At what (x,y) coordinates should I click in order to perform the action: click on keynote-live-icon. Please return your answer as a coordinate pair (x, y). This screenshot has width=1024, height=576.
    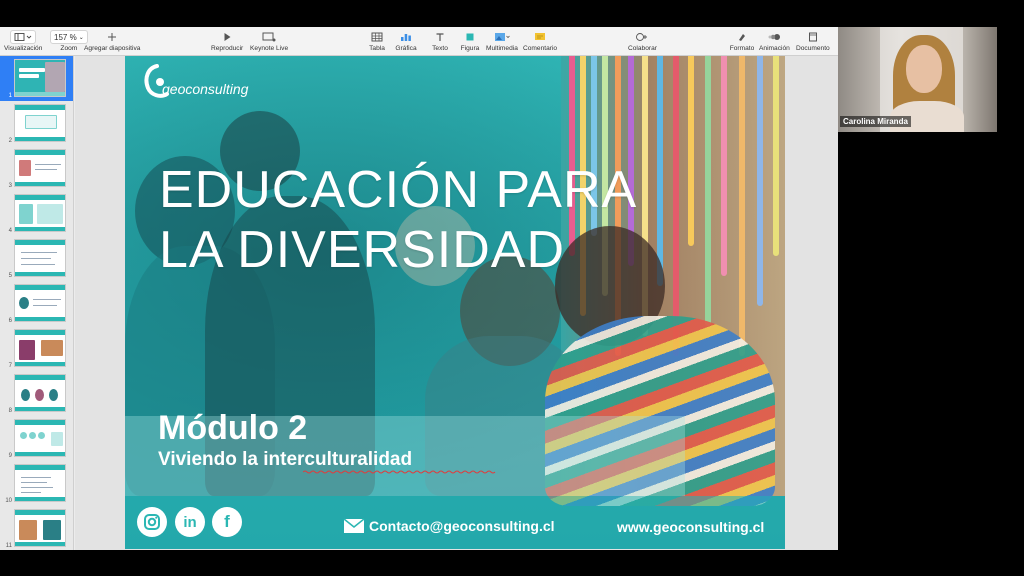
    Looking at the image, I should click on (269, 37).